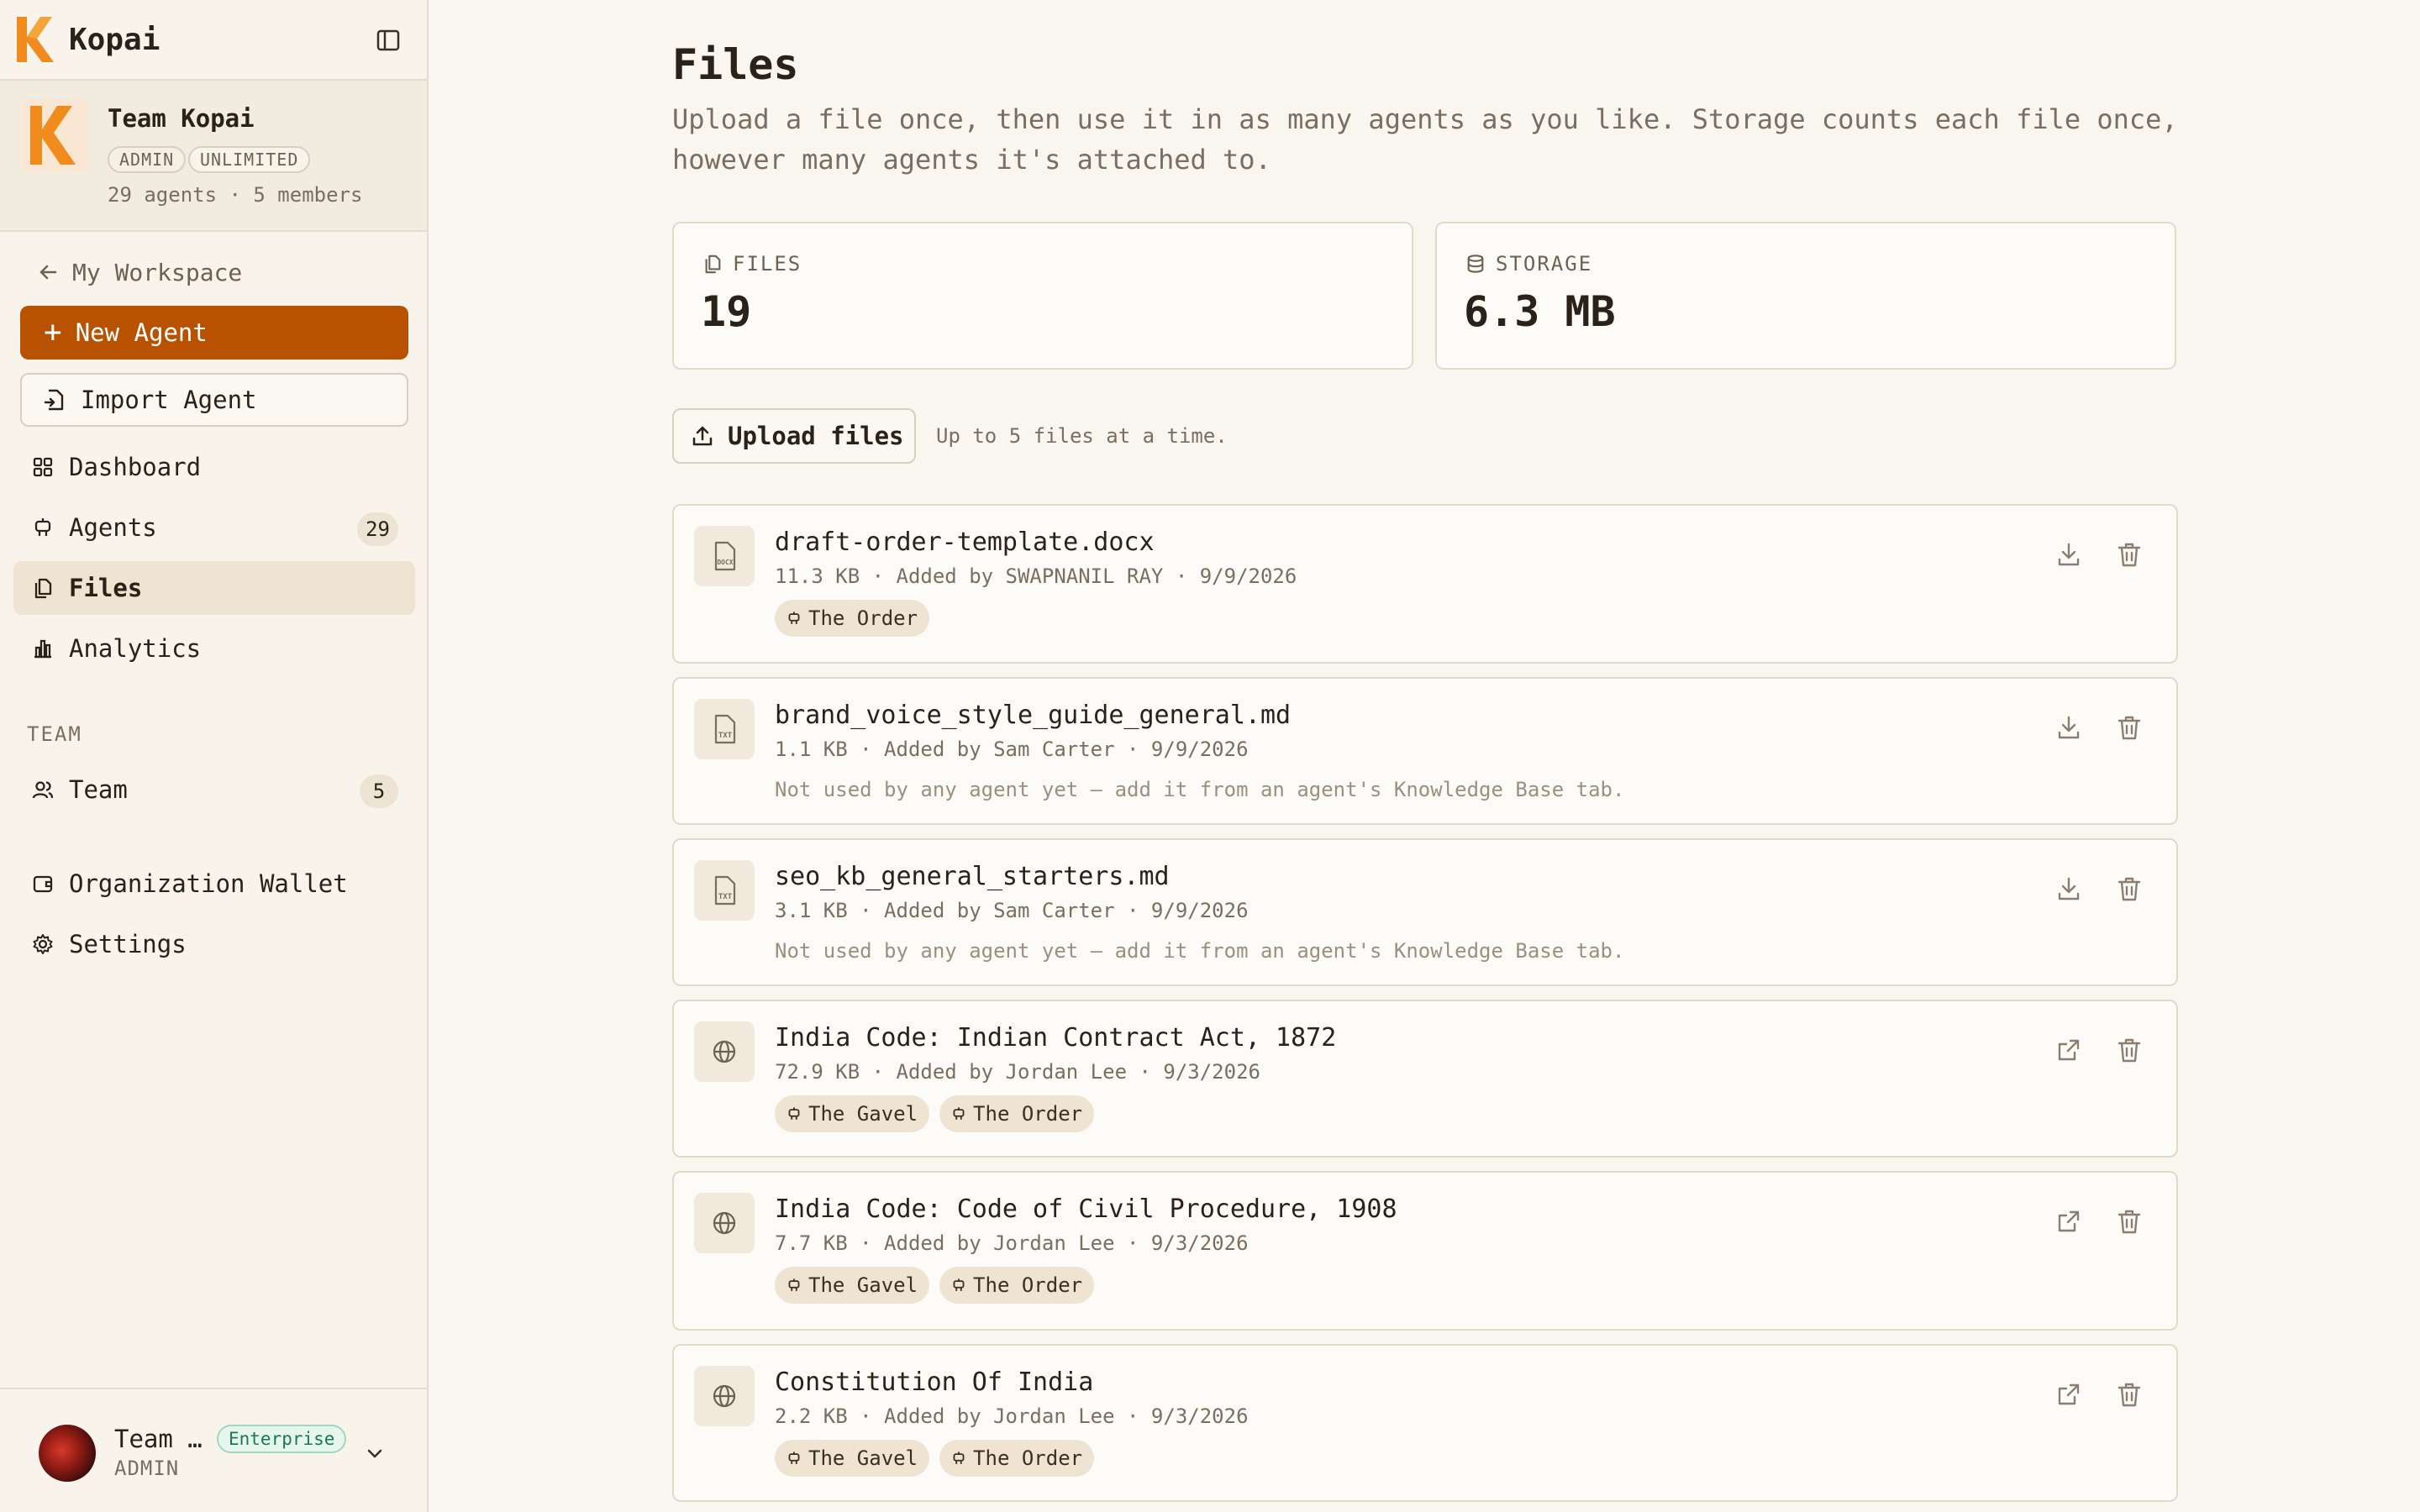 The width and height of the screenshot is (2420, 1512). What do you see at coordinates (214, 333) in the screenshot?
I see `new-agent-button: + New Agent` at bounding box center [214, 333].